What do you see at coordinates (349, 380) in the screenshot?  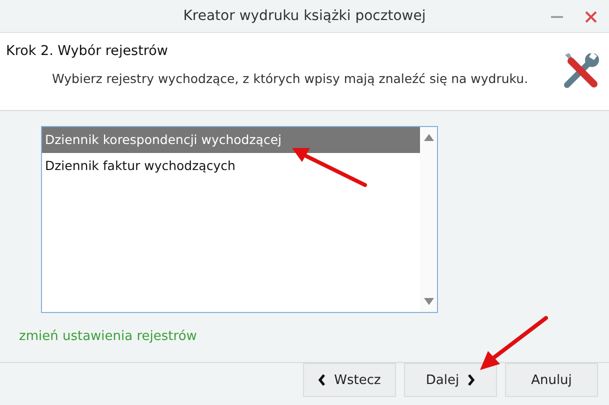 I see `back-button: Wstecz` at bounding box center [349, 380].